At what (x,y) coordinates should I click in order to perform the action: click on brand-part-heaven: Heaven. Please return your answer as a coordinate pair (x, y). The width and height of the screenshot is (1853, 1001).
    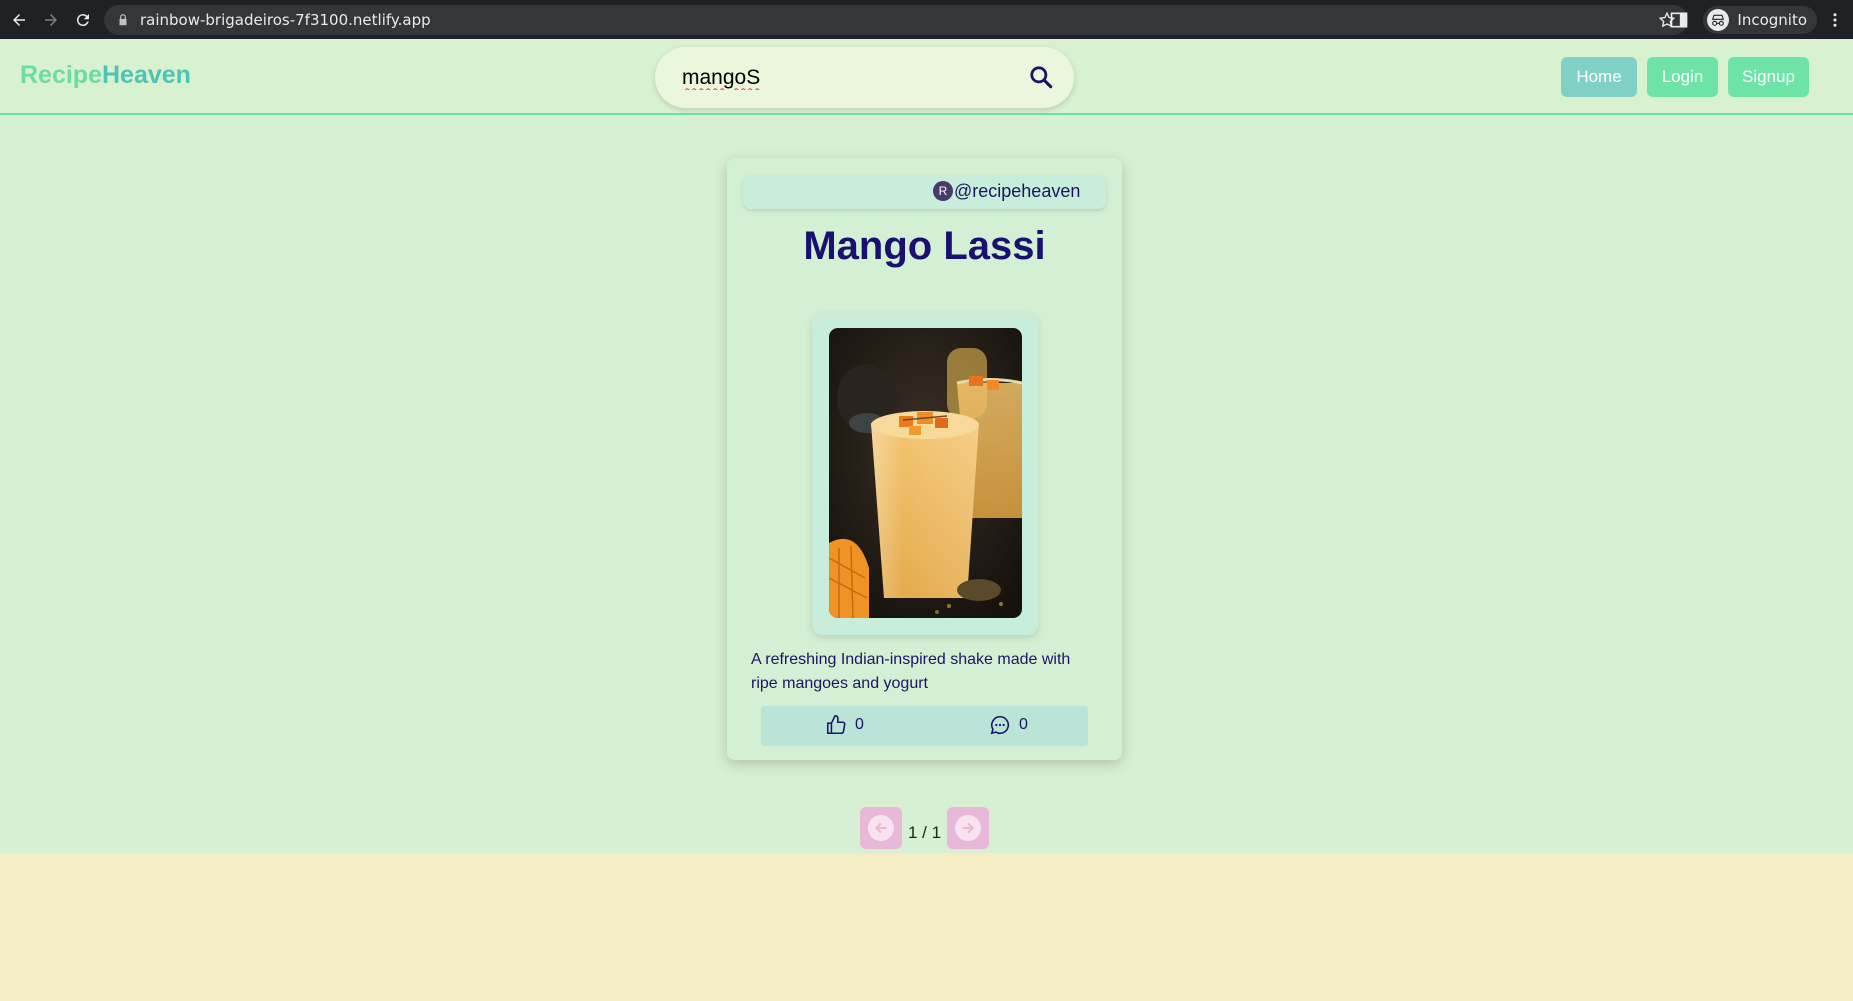
    Looking at the image, I should click on (146, 75).